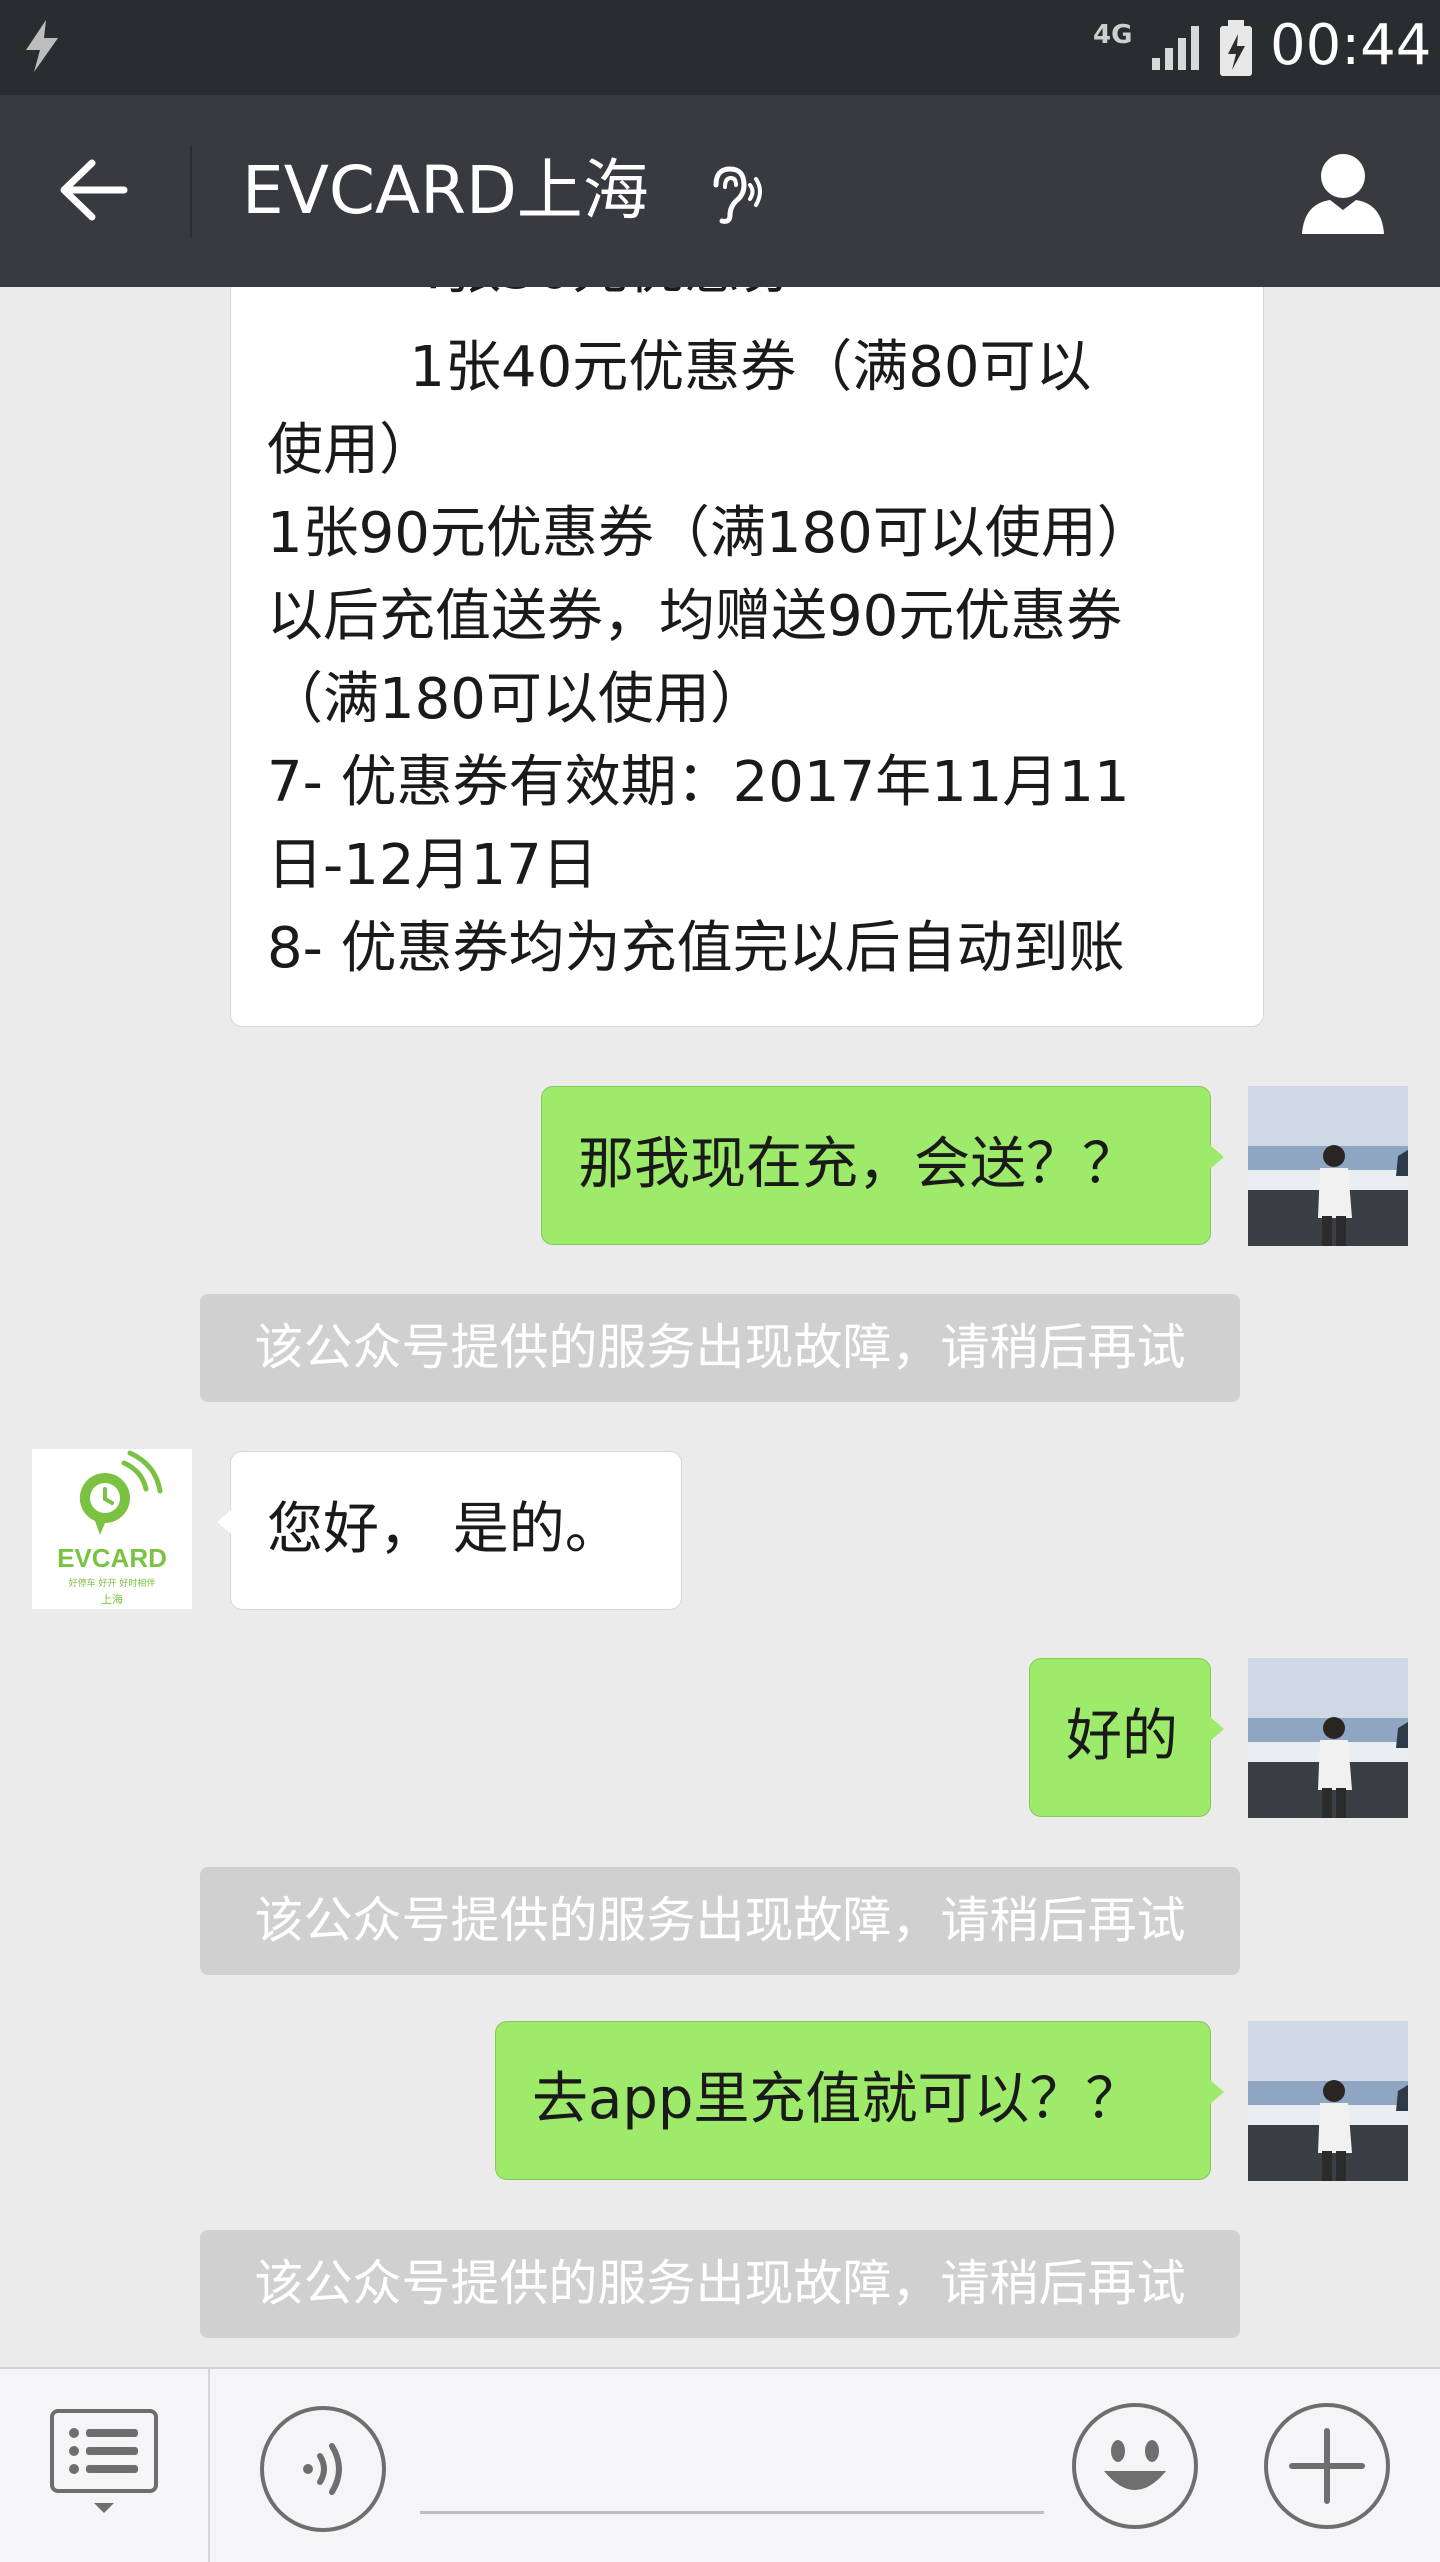 The width and height of the screenshot is (1440, 2562). What do you see at coordinates (1236, 50) in the screenshot?
I see `battery-charging-icon` at bounding box center [1236, 50].